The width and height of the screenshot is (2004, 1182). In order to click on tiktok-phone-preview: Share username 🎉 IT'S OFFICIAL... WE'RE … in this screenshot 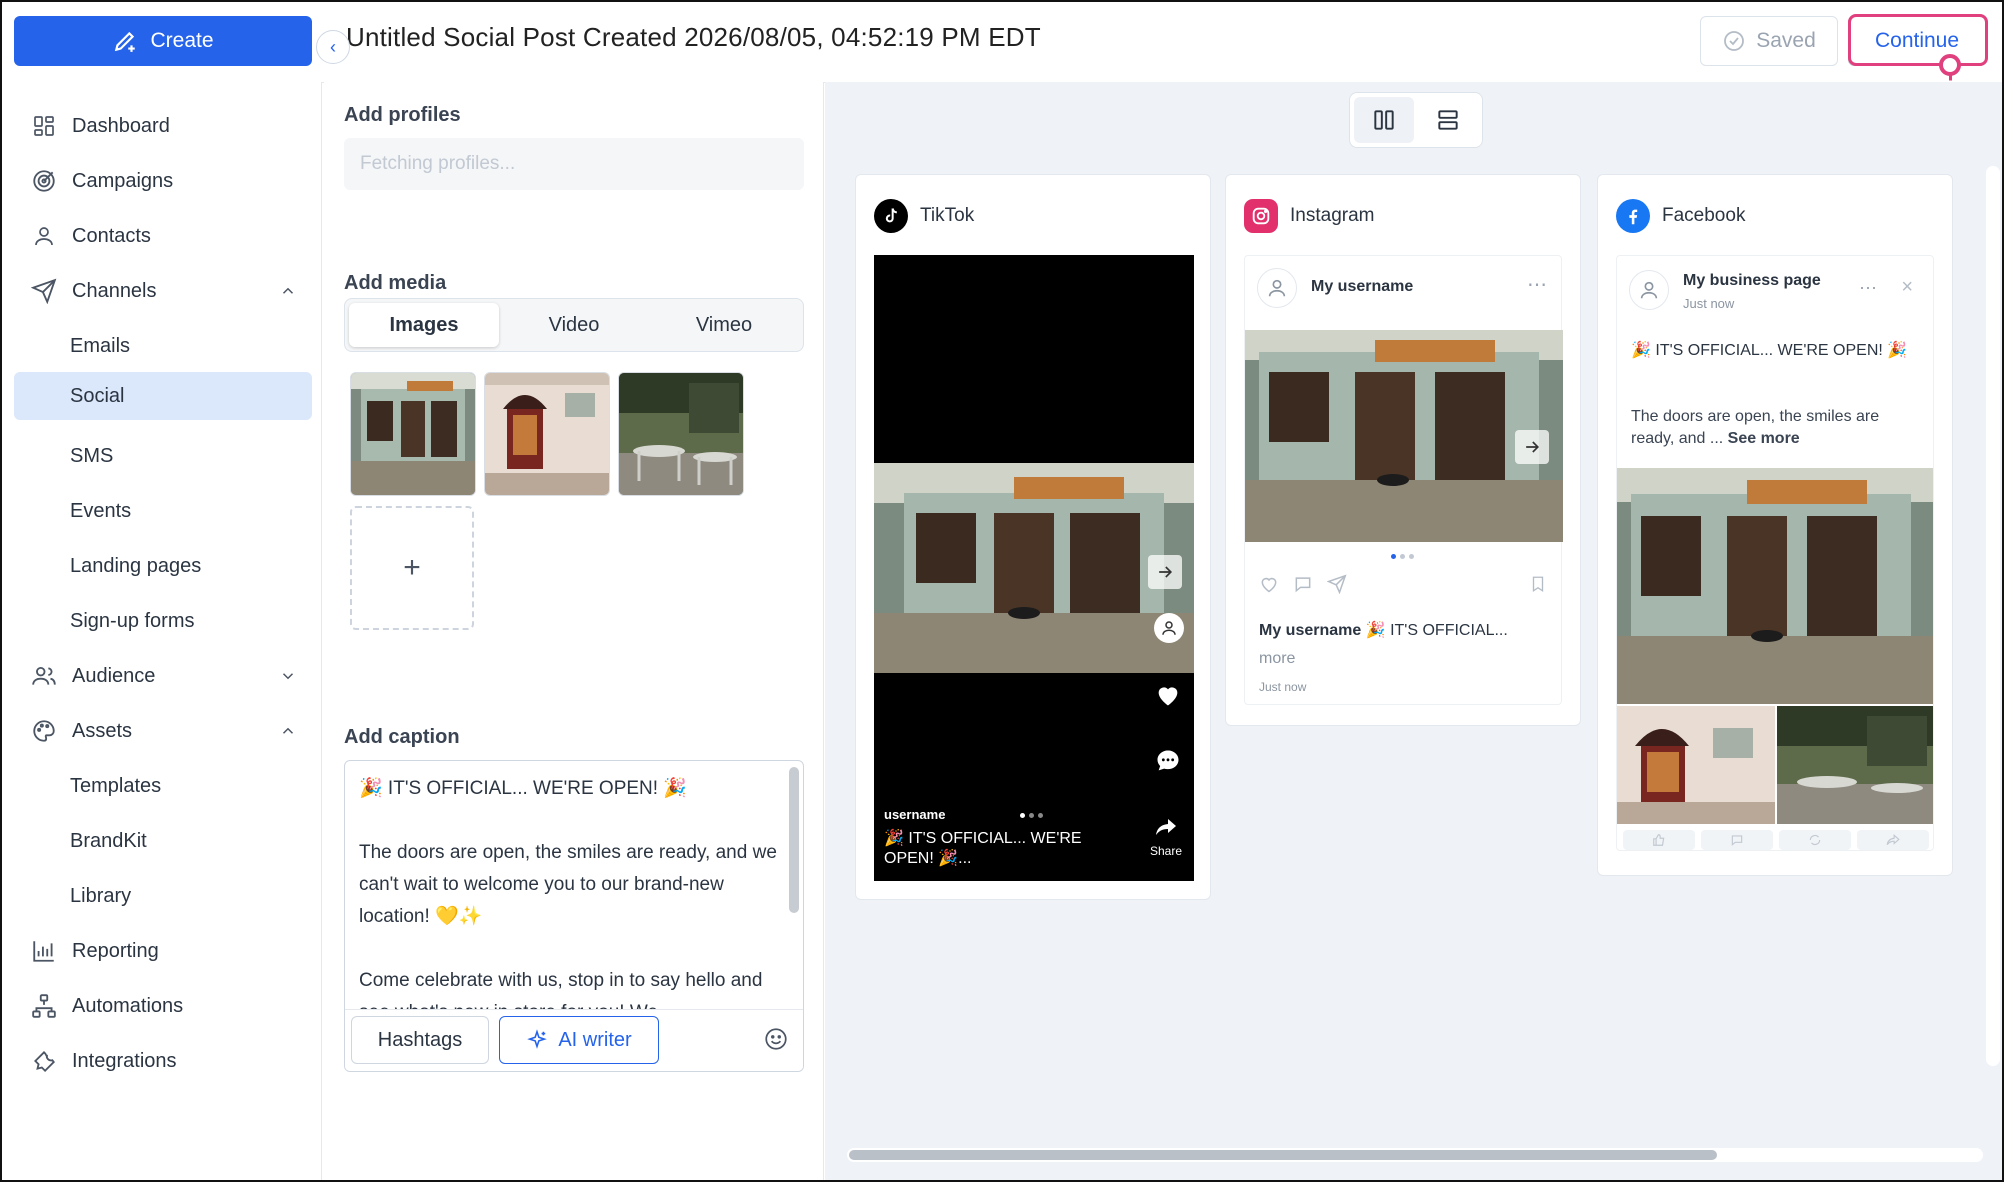, I will do `click(1034, 568)`.